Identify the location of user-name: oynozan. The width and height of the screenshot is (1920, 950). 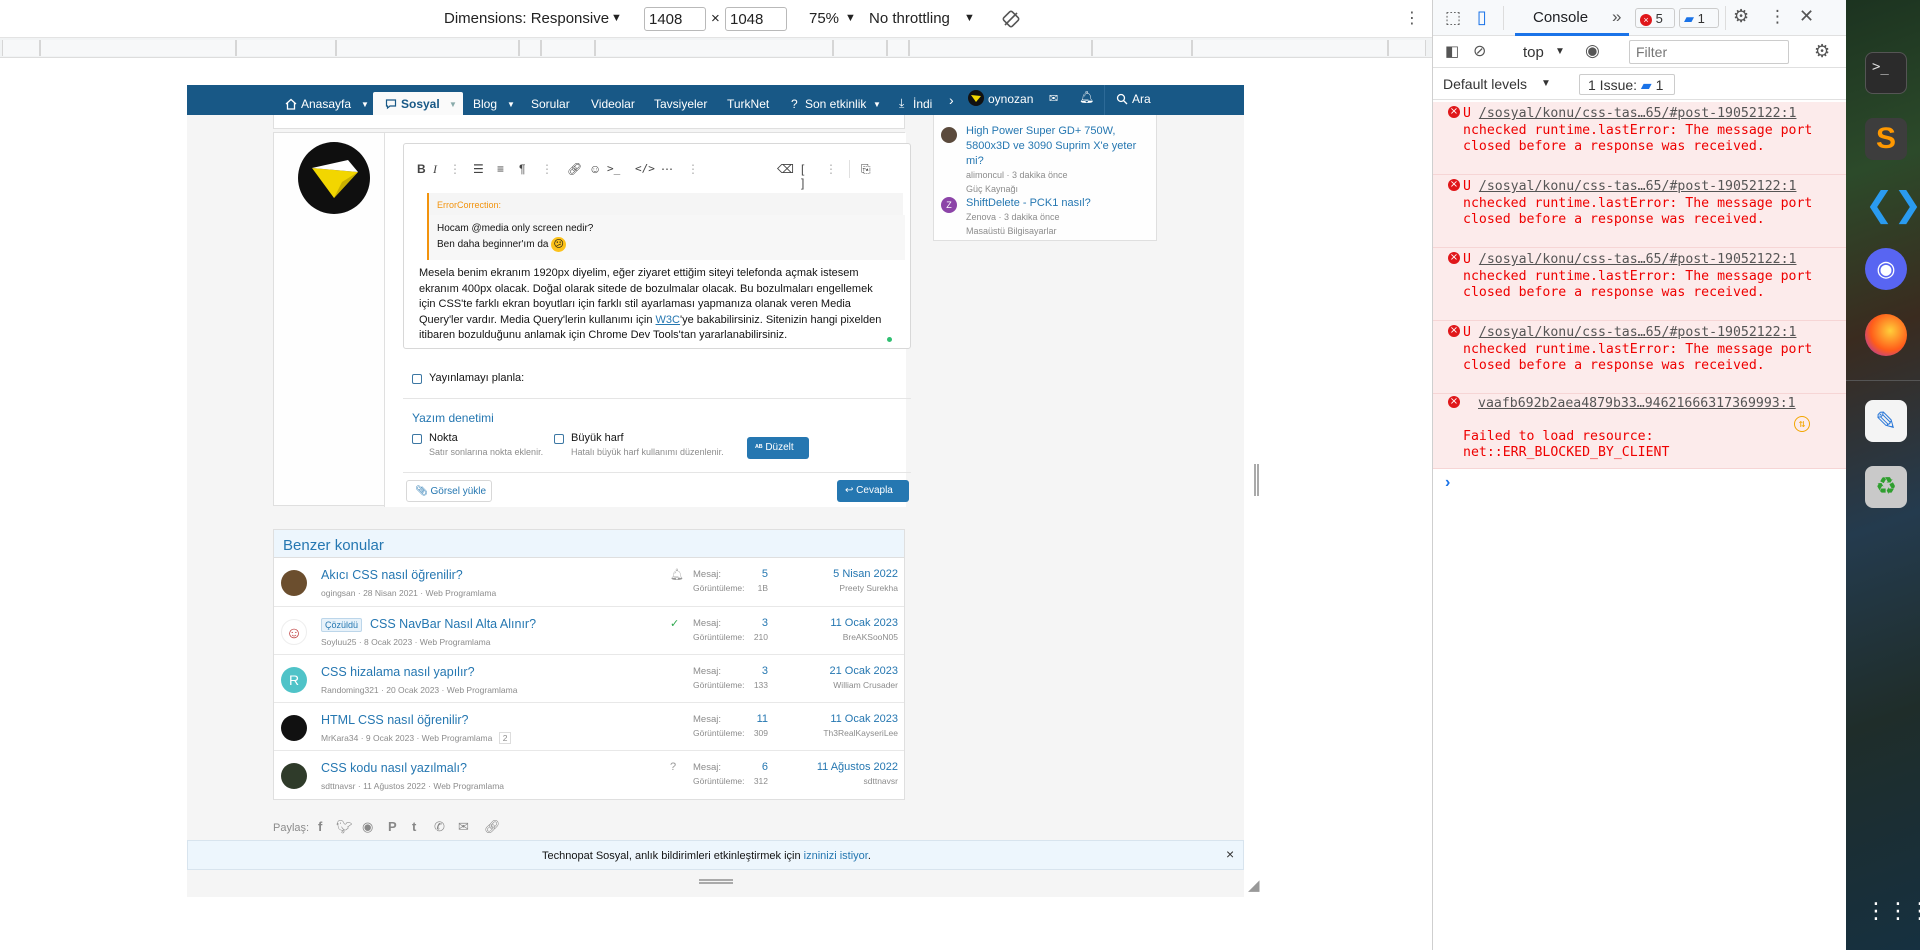
(1010, 99).